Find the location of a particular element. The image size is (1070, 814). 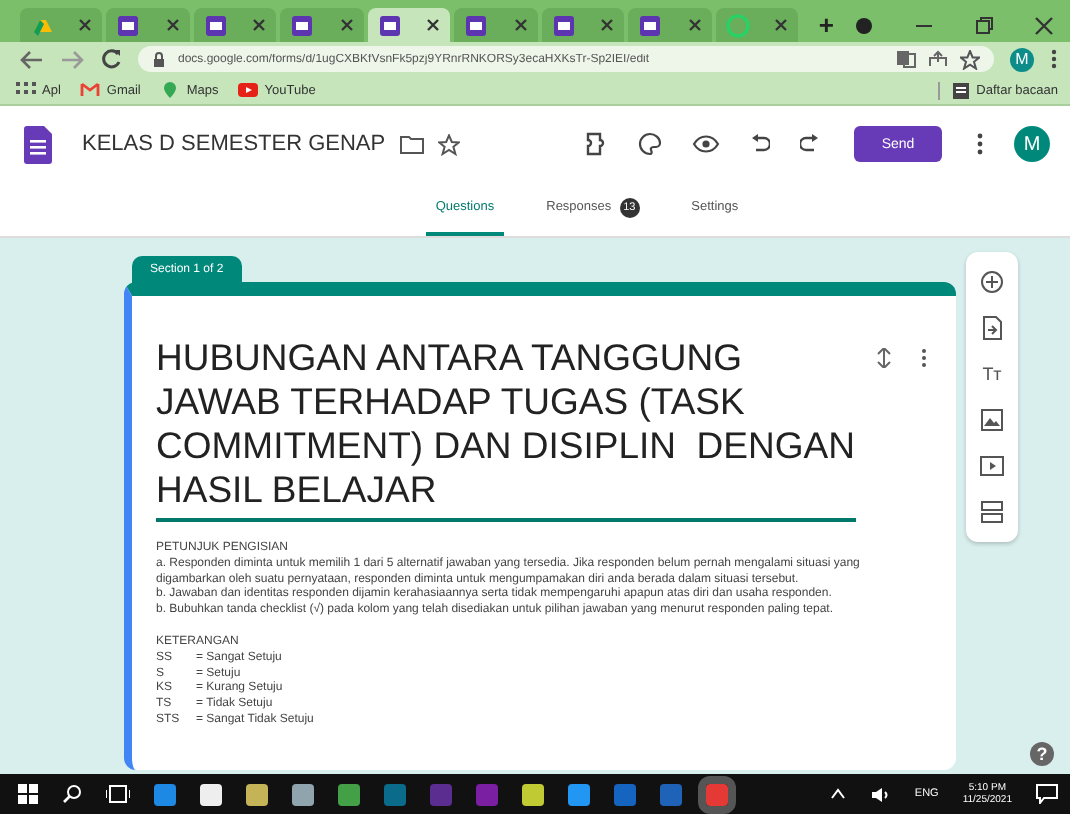

speaker-icon is located at coordinates (880, 794).